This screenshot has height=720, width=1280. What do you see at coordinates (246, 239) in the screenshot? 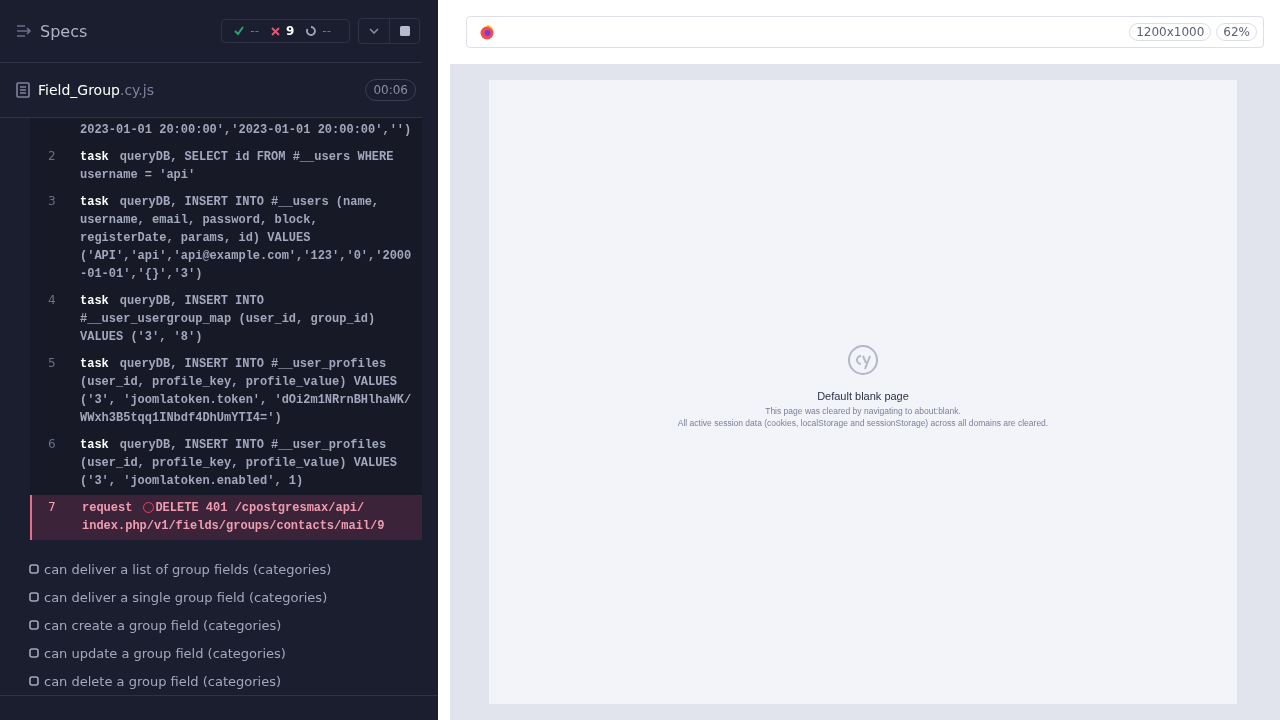
I see `command-text: task queryDB, INSERT INTO #__users (name, username, email, password, block, registerDate, params, id) VALUES ('API','api','api@example.com','123','0','2000 -01-01','{}','3')` at bounding box center [246, 239].